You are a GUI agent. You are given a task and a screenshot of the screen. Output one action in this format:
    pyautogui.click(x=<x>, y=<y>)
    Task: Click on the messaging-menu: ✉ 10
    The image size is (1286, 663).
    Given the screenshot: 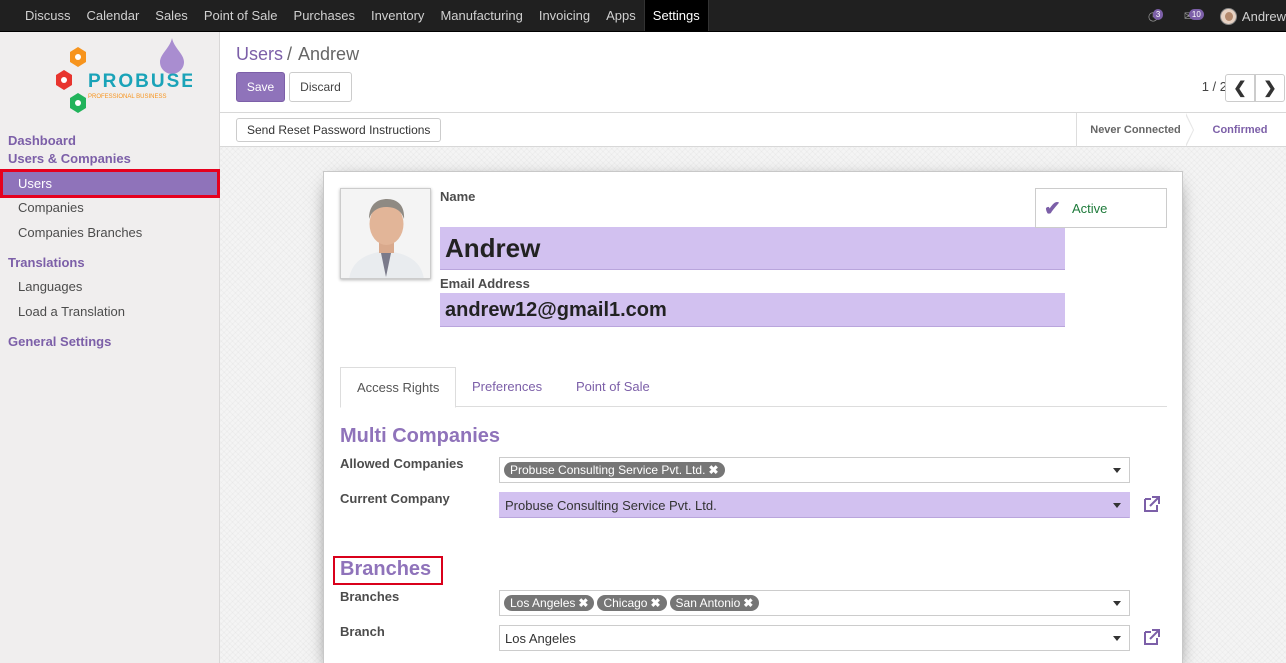 What is the action you would take?
    pyautogui.click(x=1194, y=16)
    